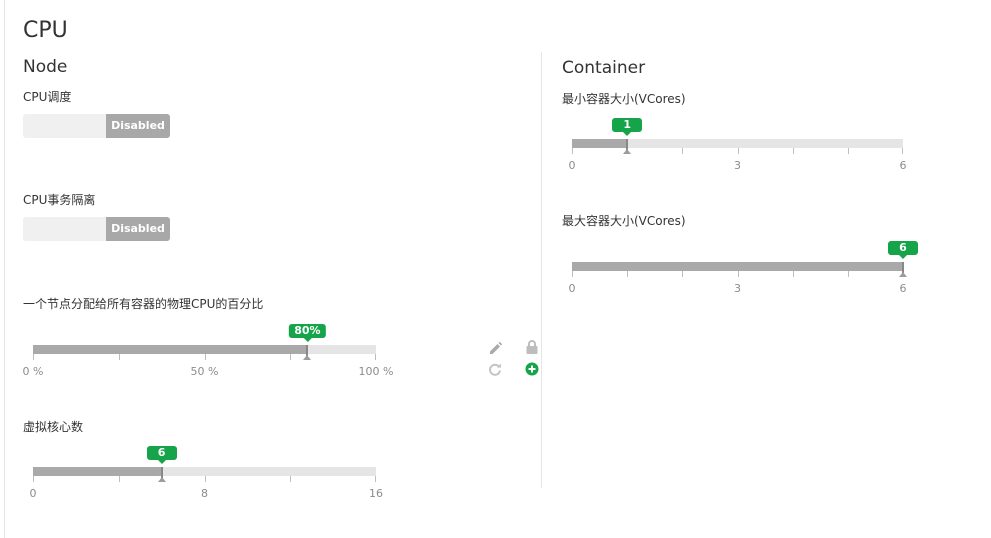  What do you see at coordinates (96, 126) in the screenshot?
I see `cpu-scheduling-toggle: Disabled` at bounding box center [96, 126].